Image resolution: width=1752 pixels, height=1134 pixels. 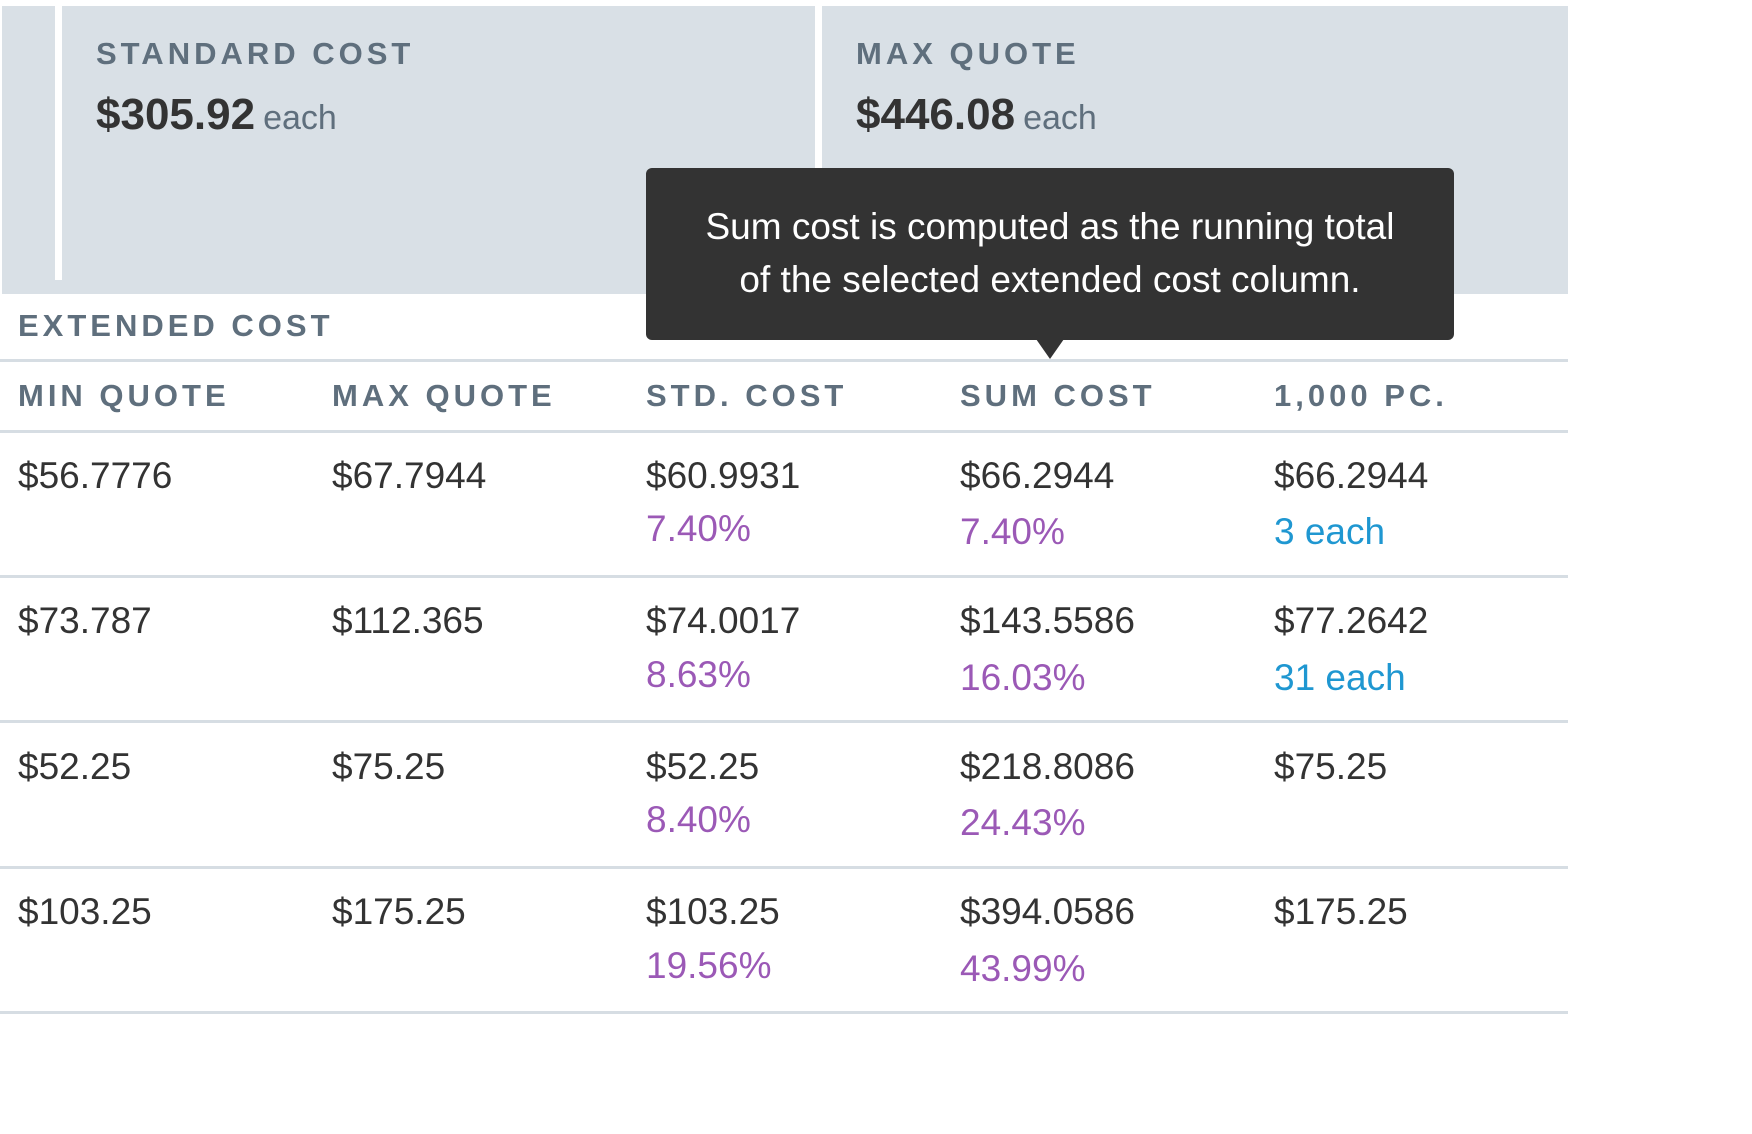 What do you see at coordinates (784, 721) in the screenshot?
I see `row2-divider` at bounding box center [784, 721].